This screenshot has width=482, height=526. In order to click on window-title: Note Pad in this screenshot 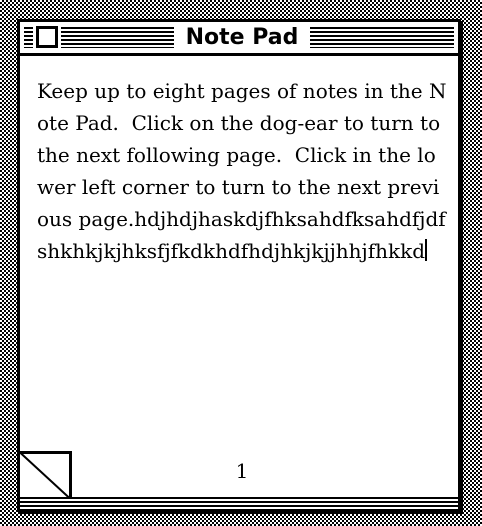, I will do `click(242, 37)`.